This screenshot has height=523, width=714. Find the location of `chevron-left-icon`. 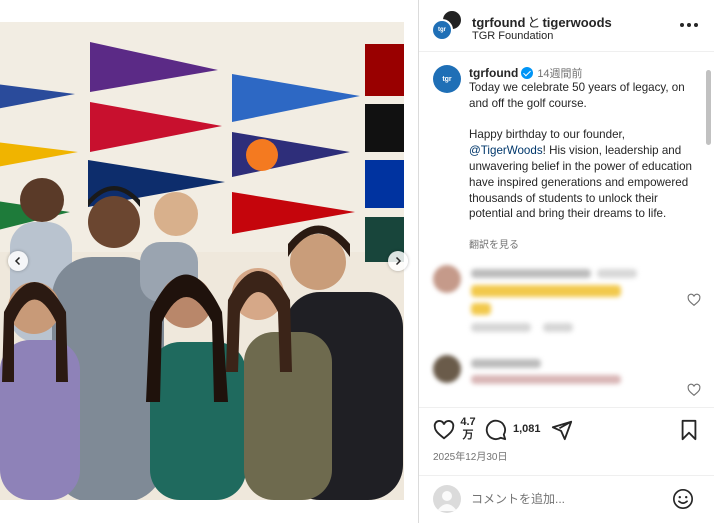

chevron-left-icon is located at coordinates (17, 261).